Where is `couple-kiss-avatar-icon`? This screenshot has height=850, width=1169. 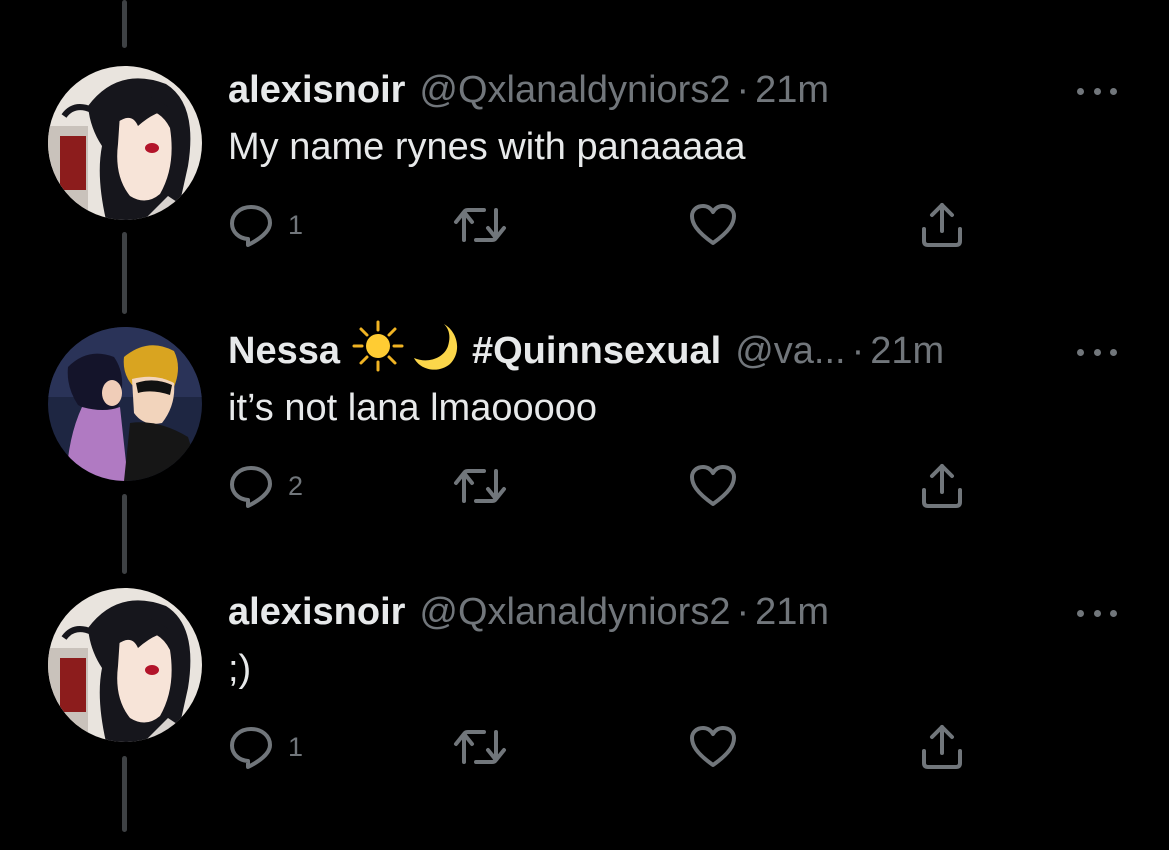 couple-kiss-avatar-icon is located at coordinates (125, 404).